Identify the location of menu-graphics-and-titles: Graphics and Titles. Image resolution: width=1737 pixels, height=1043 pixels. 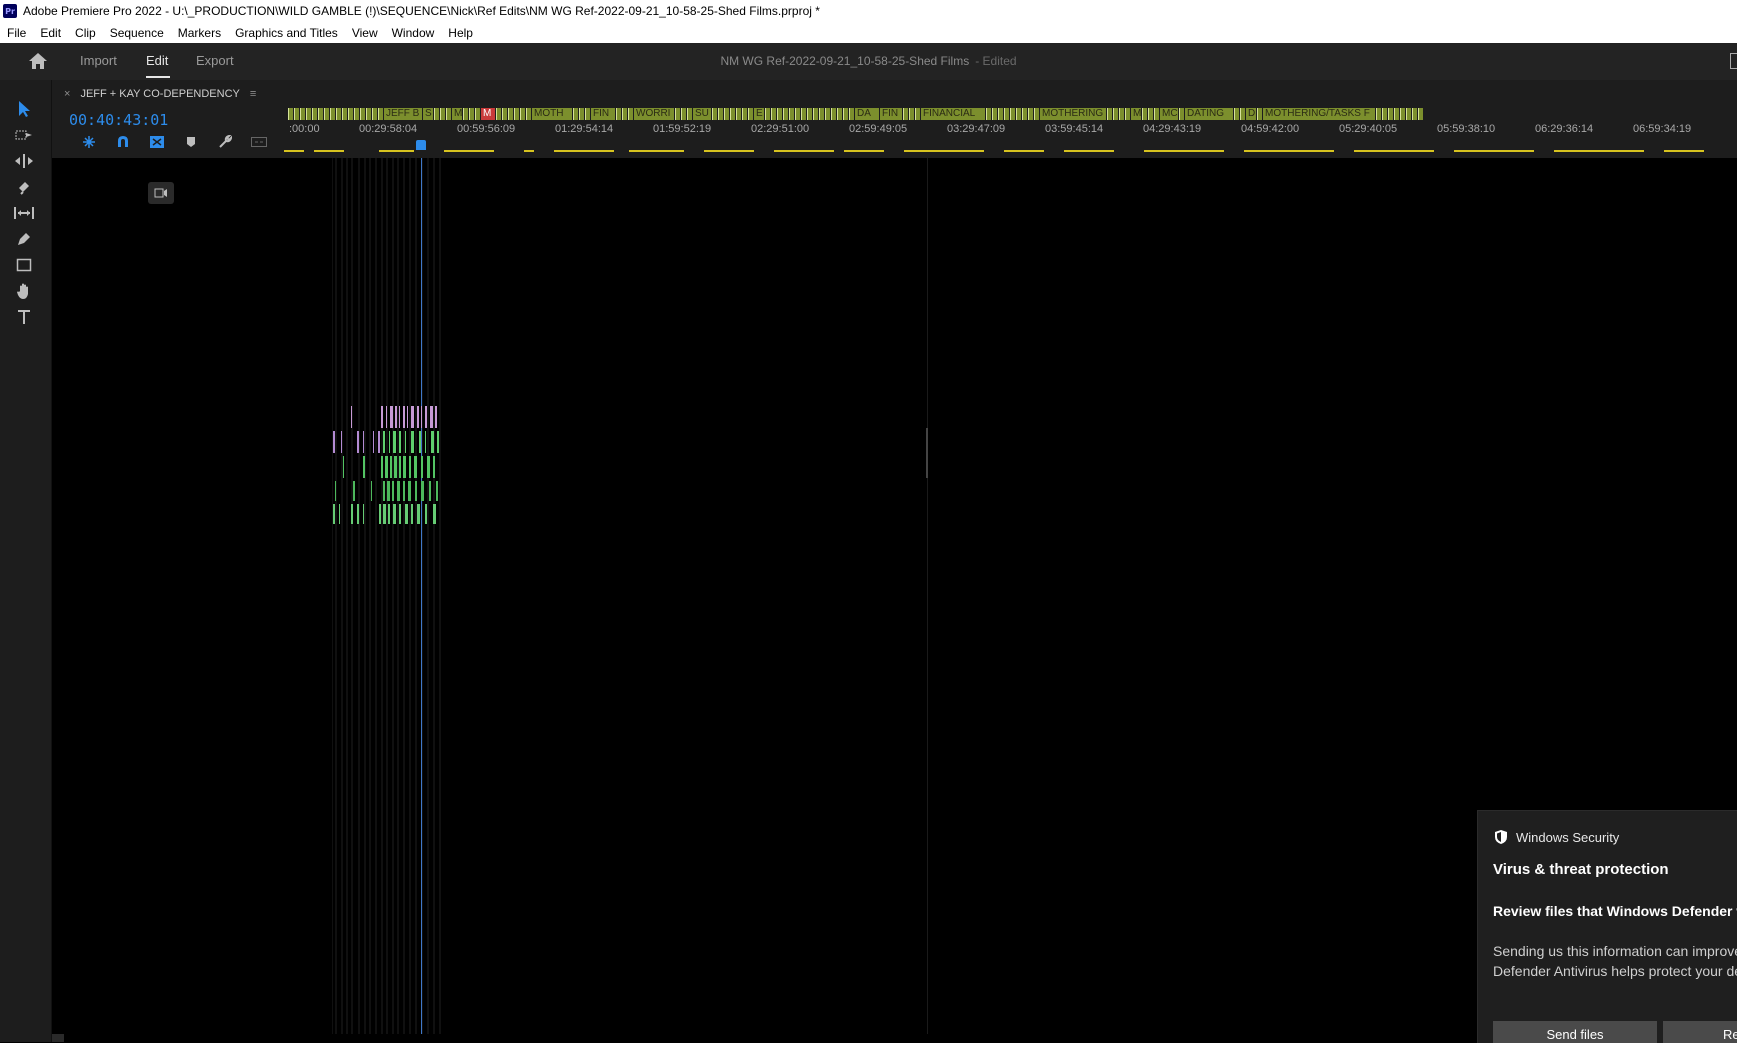
(286, 33).